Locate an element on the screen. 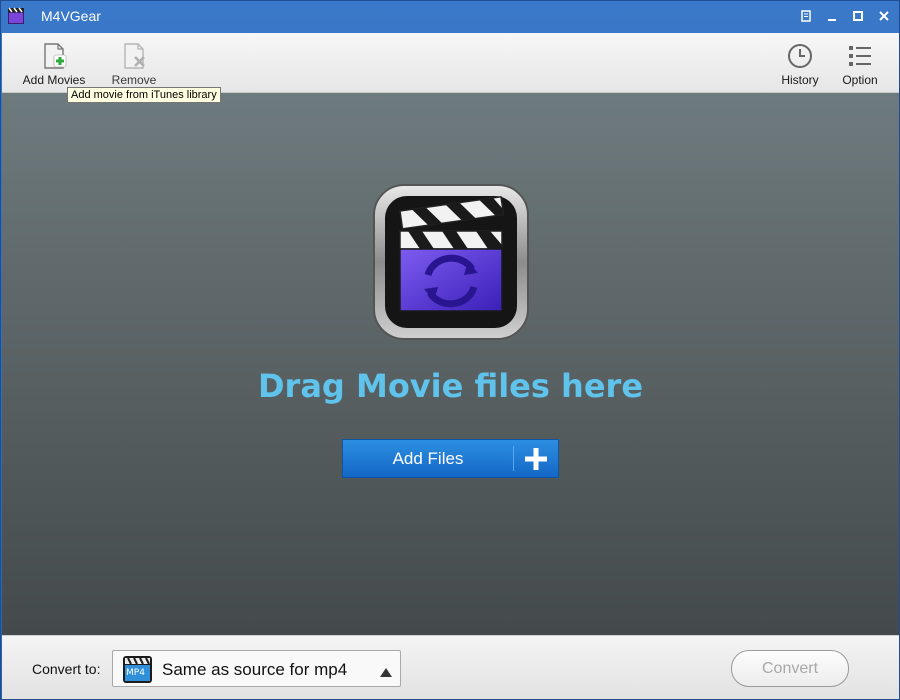 This screenshot has width=900, height=700. maximize-icon is located at coordinates (858, 16).